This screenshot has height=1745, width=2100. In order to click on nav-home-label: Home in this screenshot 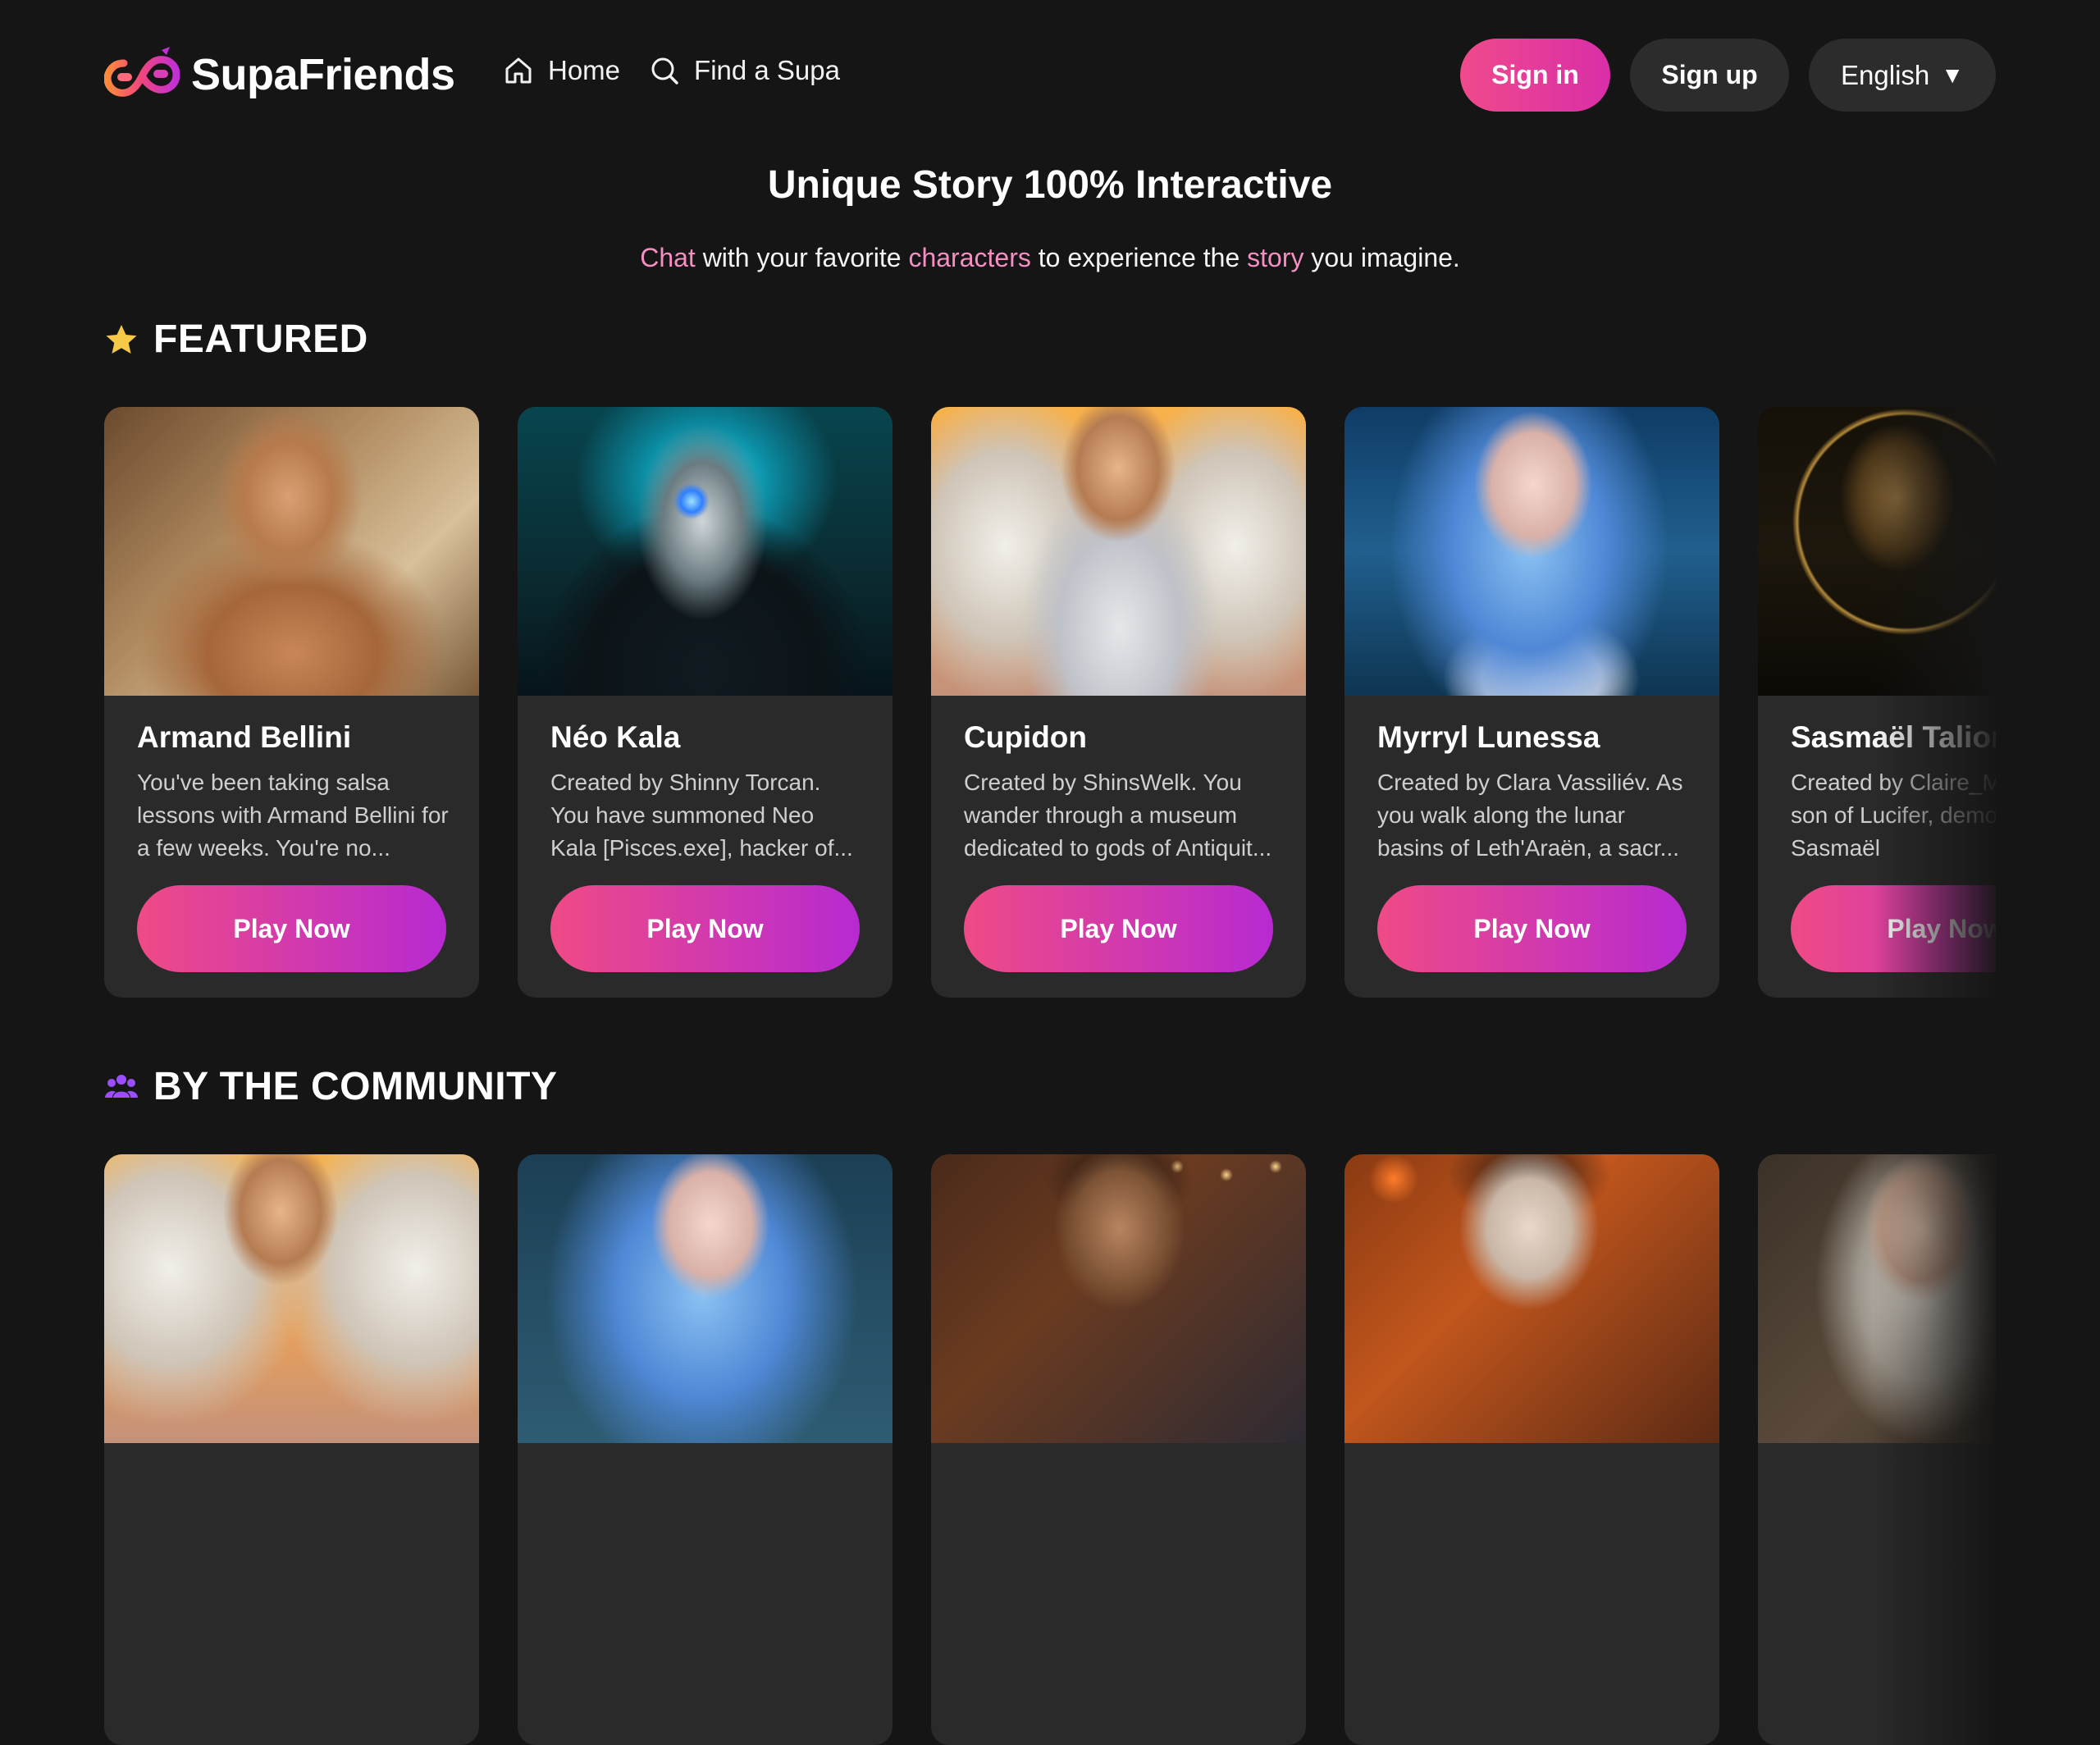, I will do `click(585, 70)`.